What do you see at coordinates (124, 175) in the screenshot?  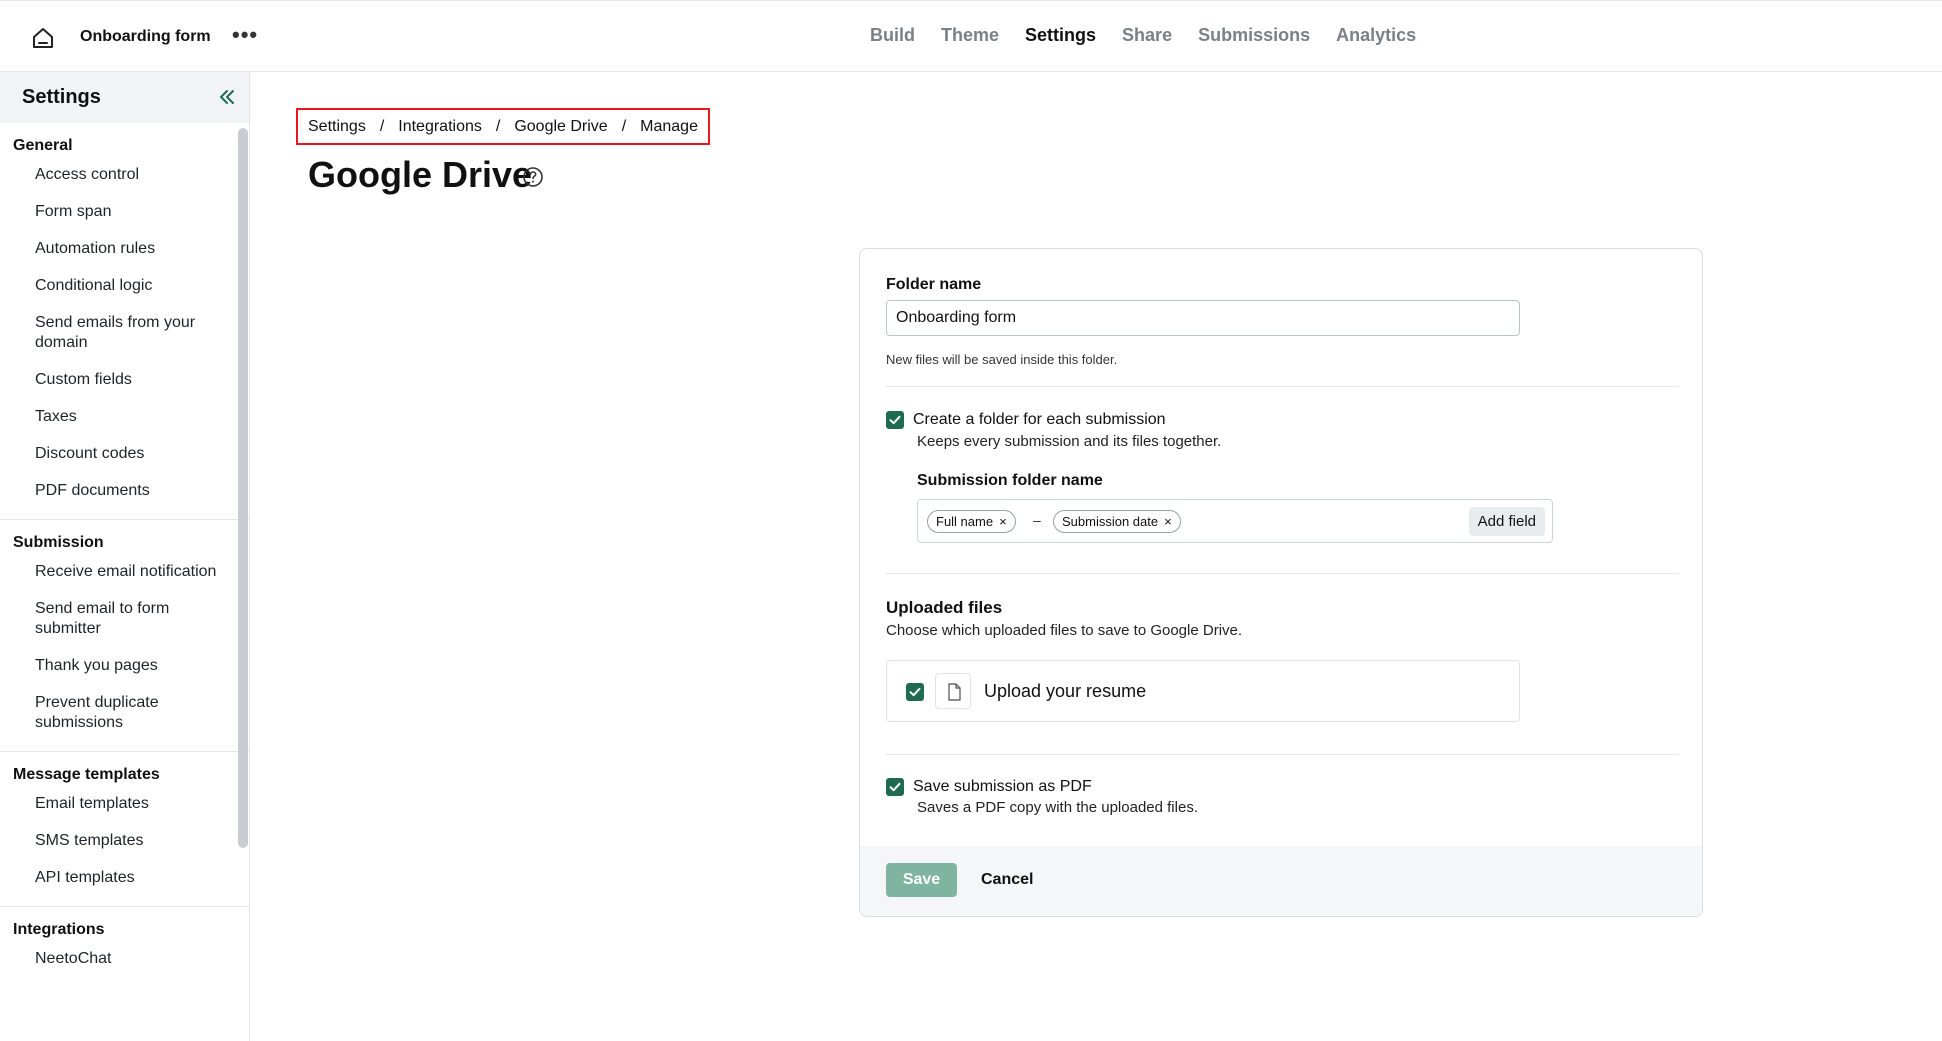 I see `sidebar-item-access-control: Access control` at bounding box center [124, 175].